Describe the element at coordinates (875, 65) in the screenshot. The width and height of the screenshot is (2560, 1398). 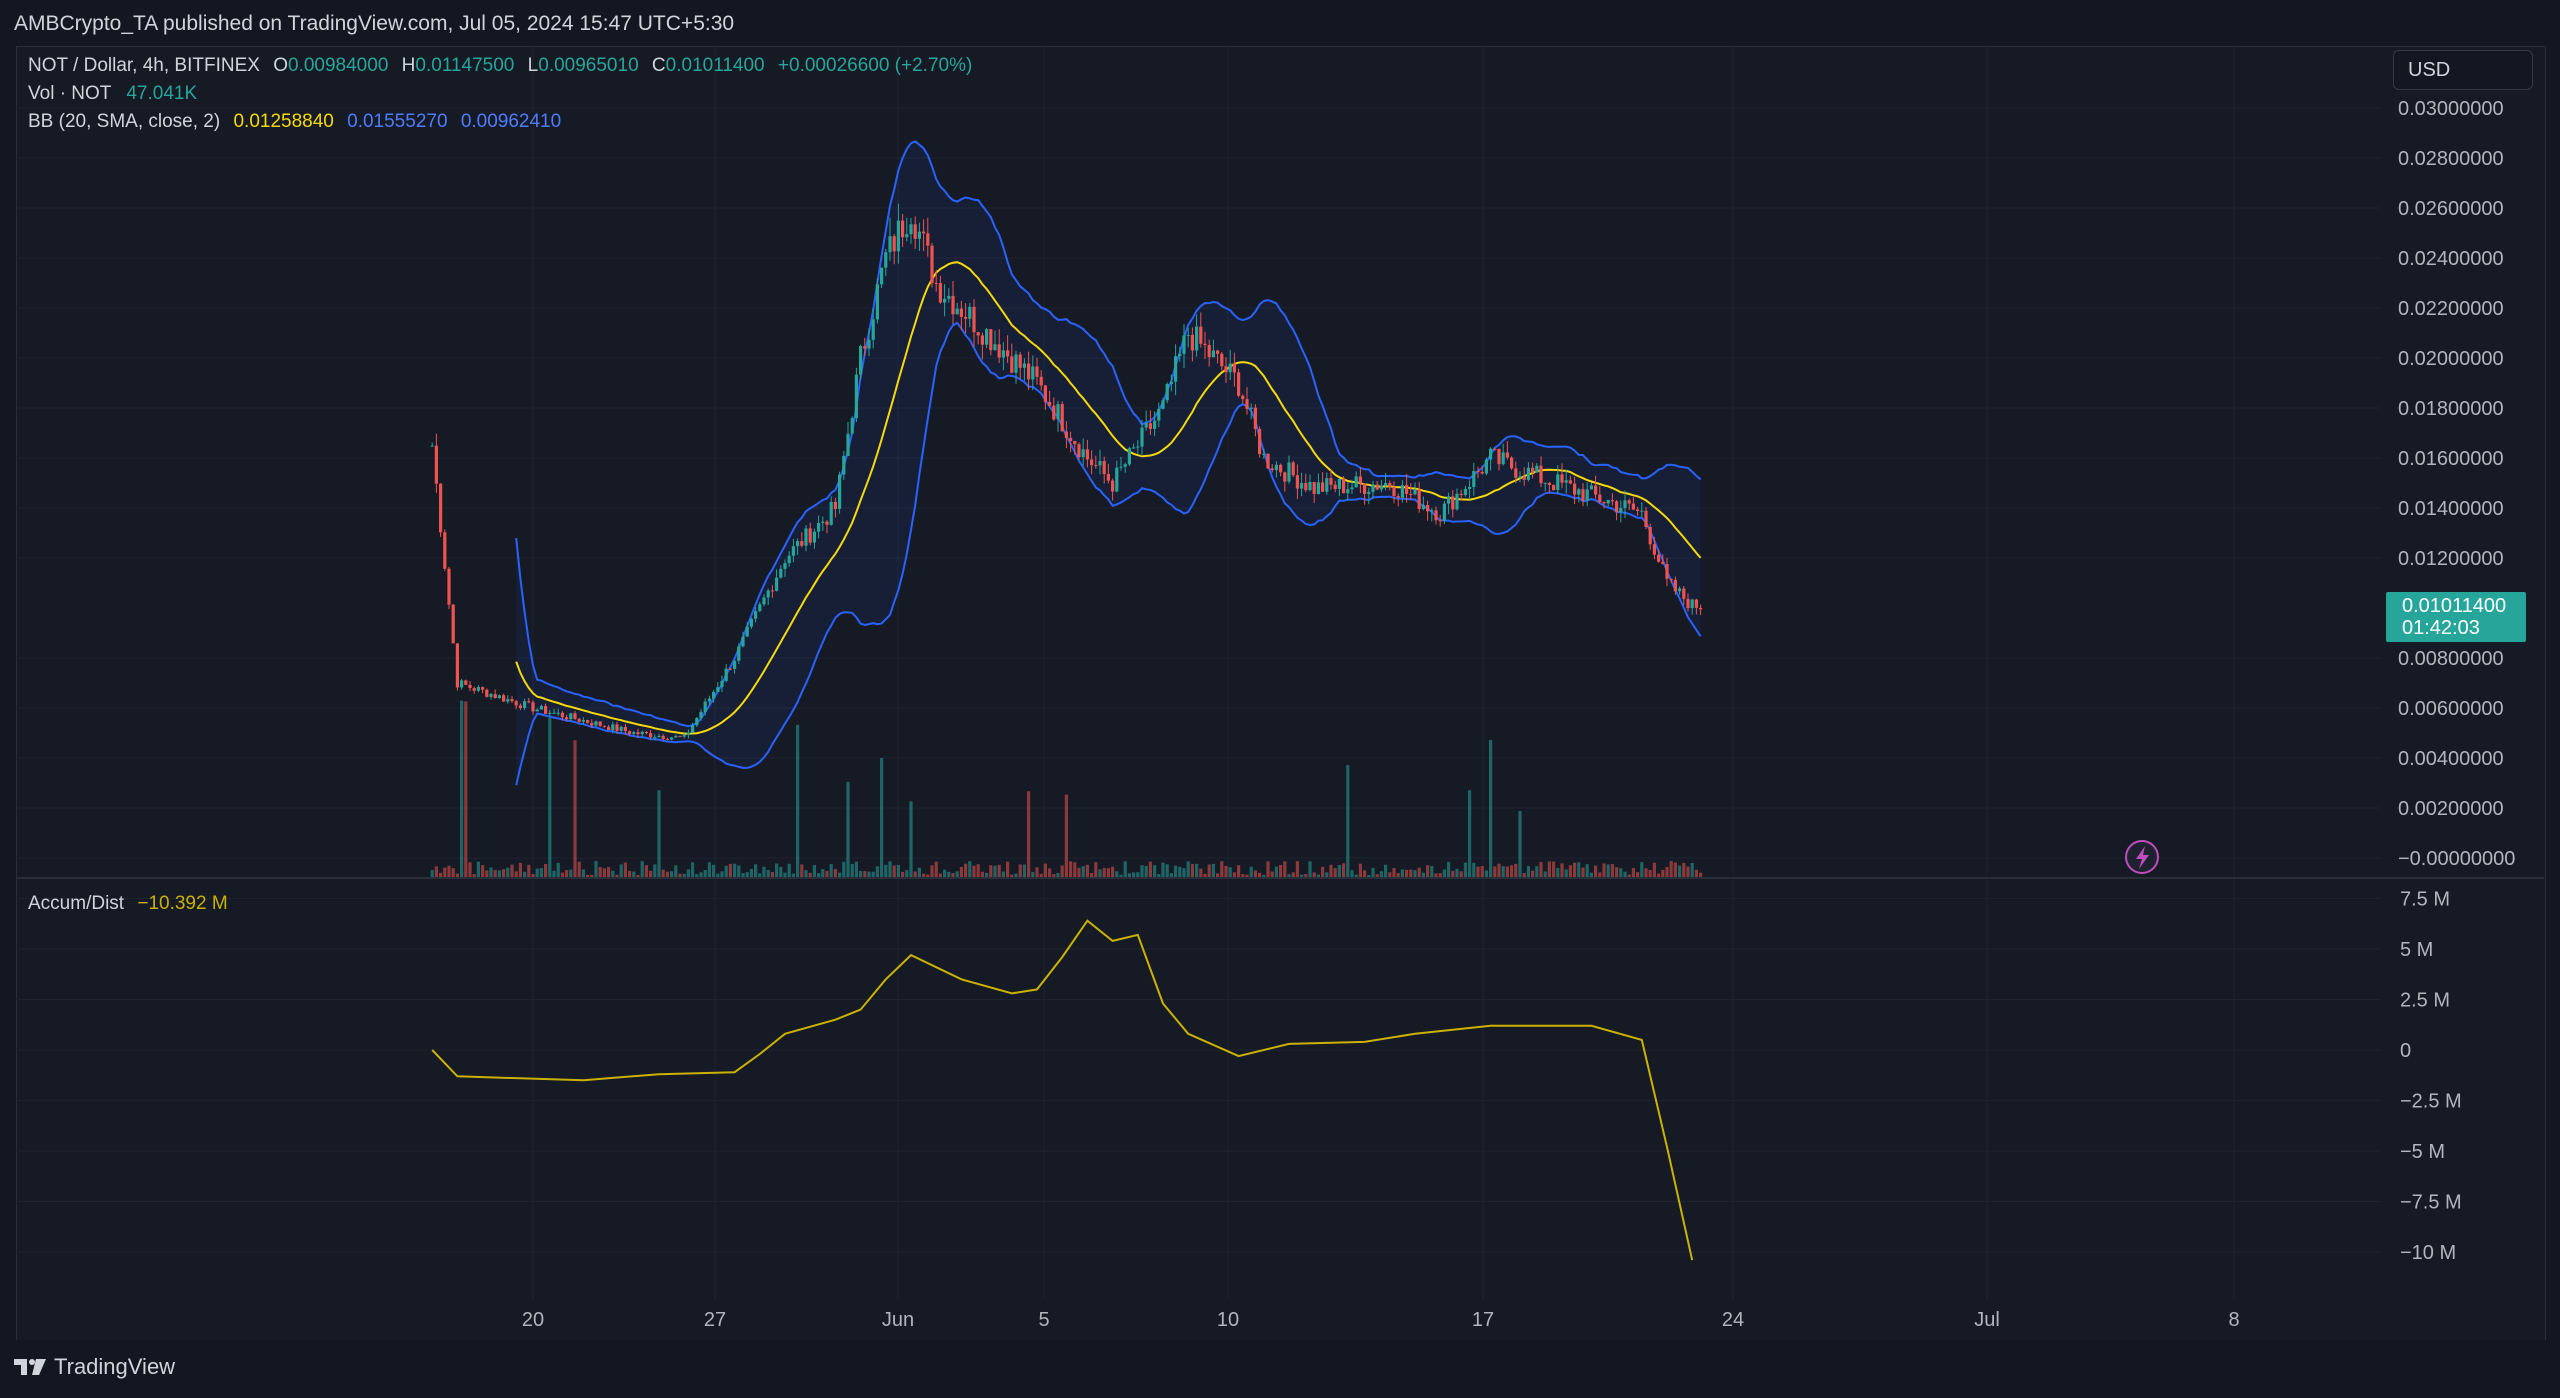
I see `change-value: +0.00026600 (+2.70%)` at that location.